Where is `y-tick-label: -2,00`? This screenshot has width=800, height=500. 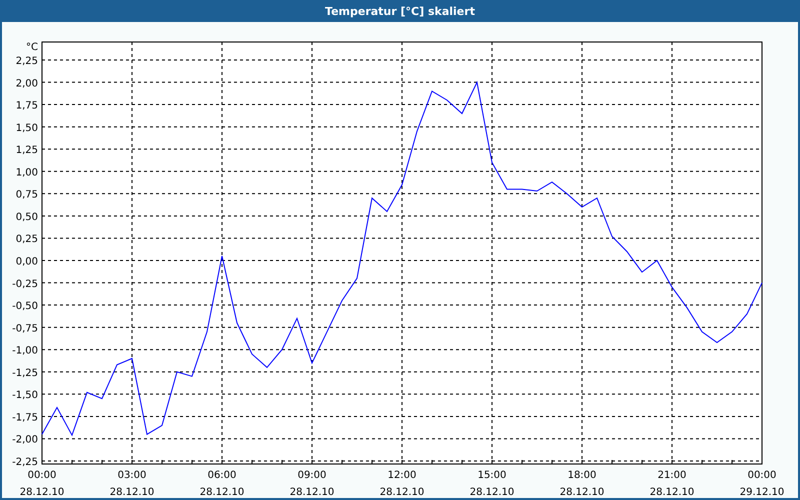
y-tick-label: -2,00 is located at coordinates (25, 440).